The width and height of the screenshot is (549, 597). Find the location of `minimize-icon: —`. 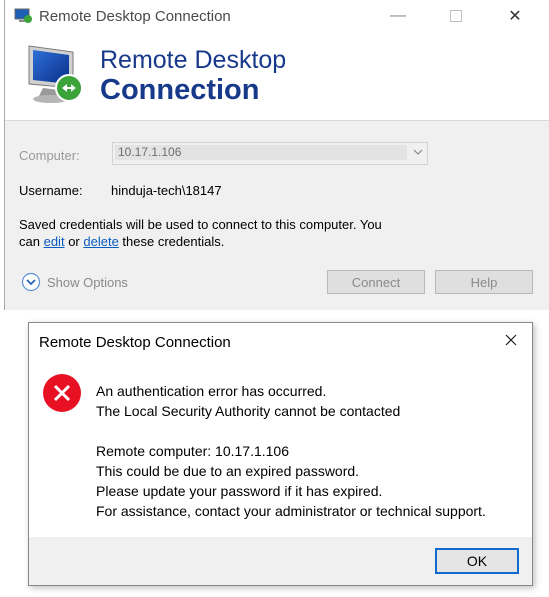

minimize-icon: — is located at coordinates (398, 16).